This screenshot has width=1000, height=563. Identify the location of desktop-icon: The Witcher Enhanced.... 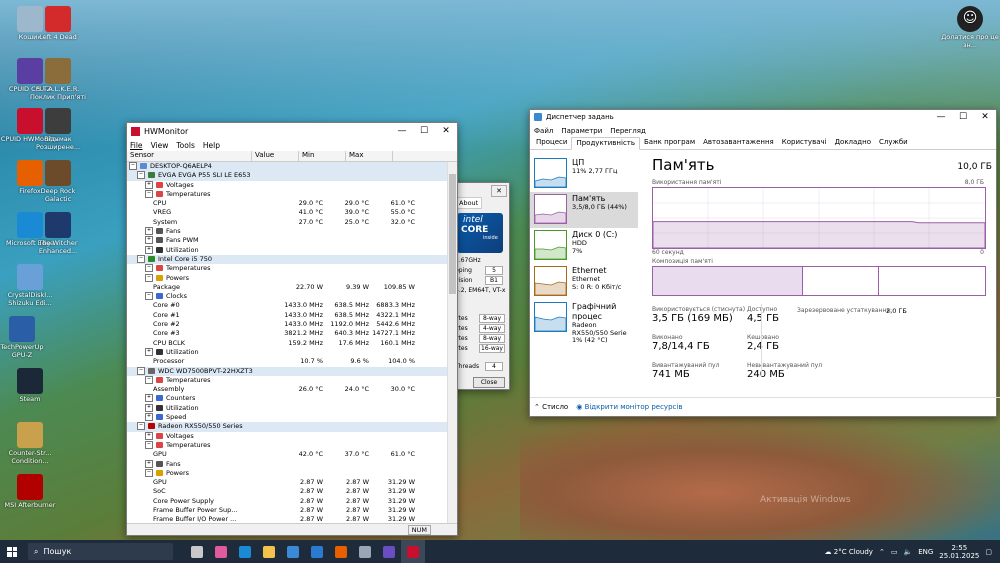
(58, 233).